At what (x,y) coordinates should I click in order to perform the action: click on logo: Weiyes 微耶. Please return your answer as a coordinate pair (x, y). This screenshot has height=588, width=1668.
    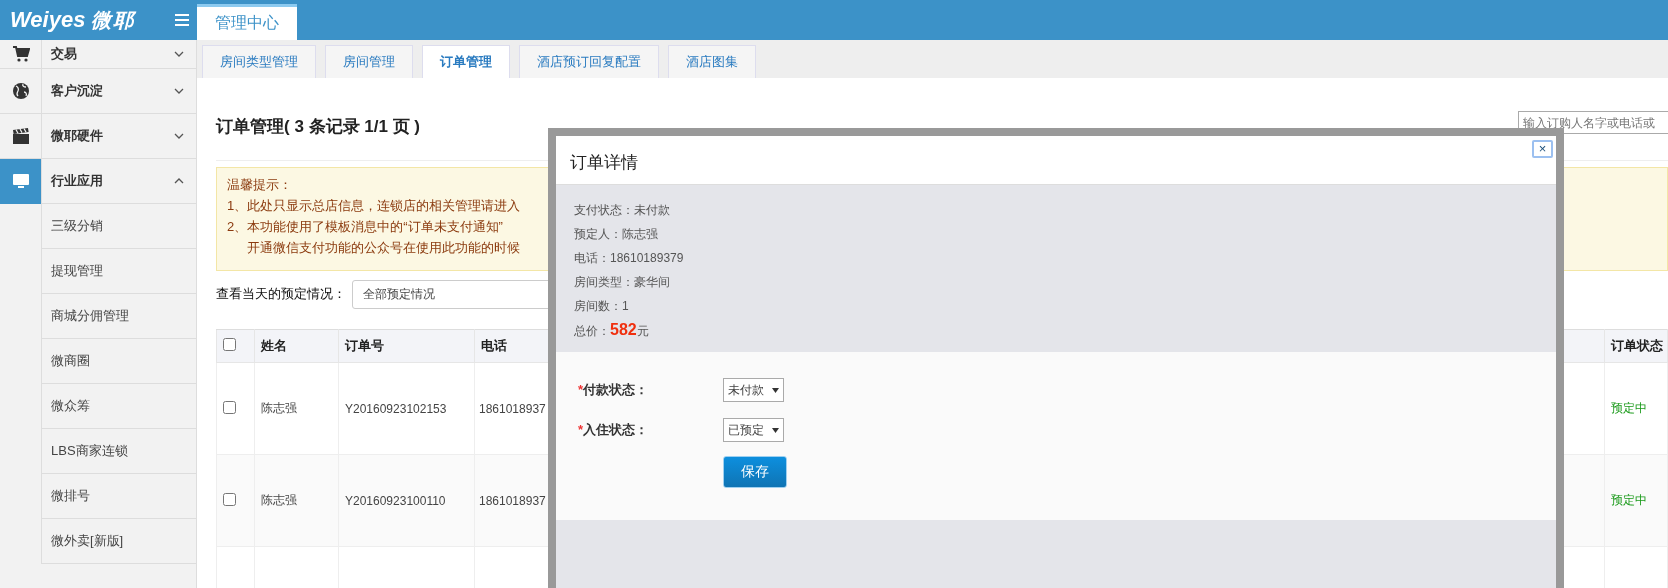
    Looking at the image, I should click on (73, 20).